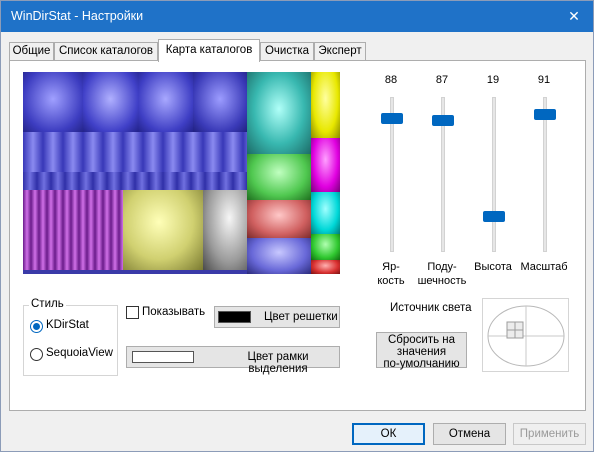 This screenshot has height=452, width=594. What do you see at coordinates (47, 304) in the screenshot?
I see `style-group-title: Стиль` at bounding box center [47, 304].